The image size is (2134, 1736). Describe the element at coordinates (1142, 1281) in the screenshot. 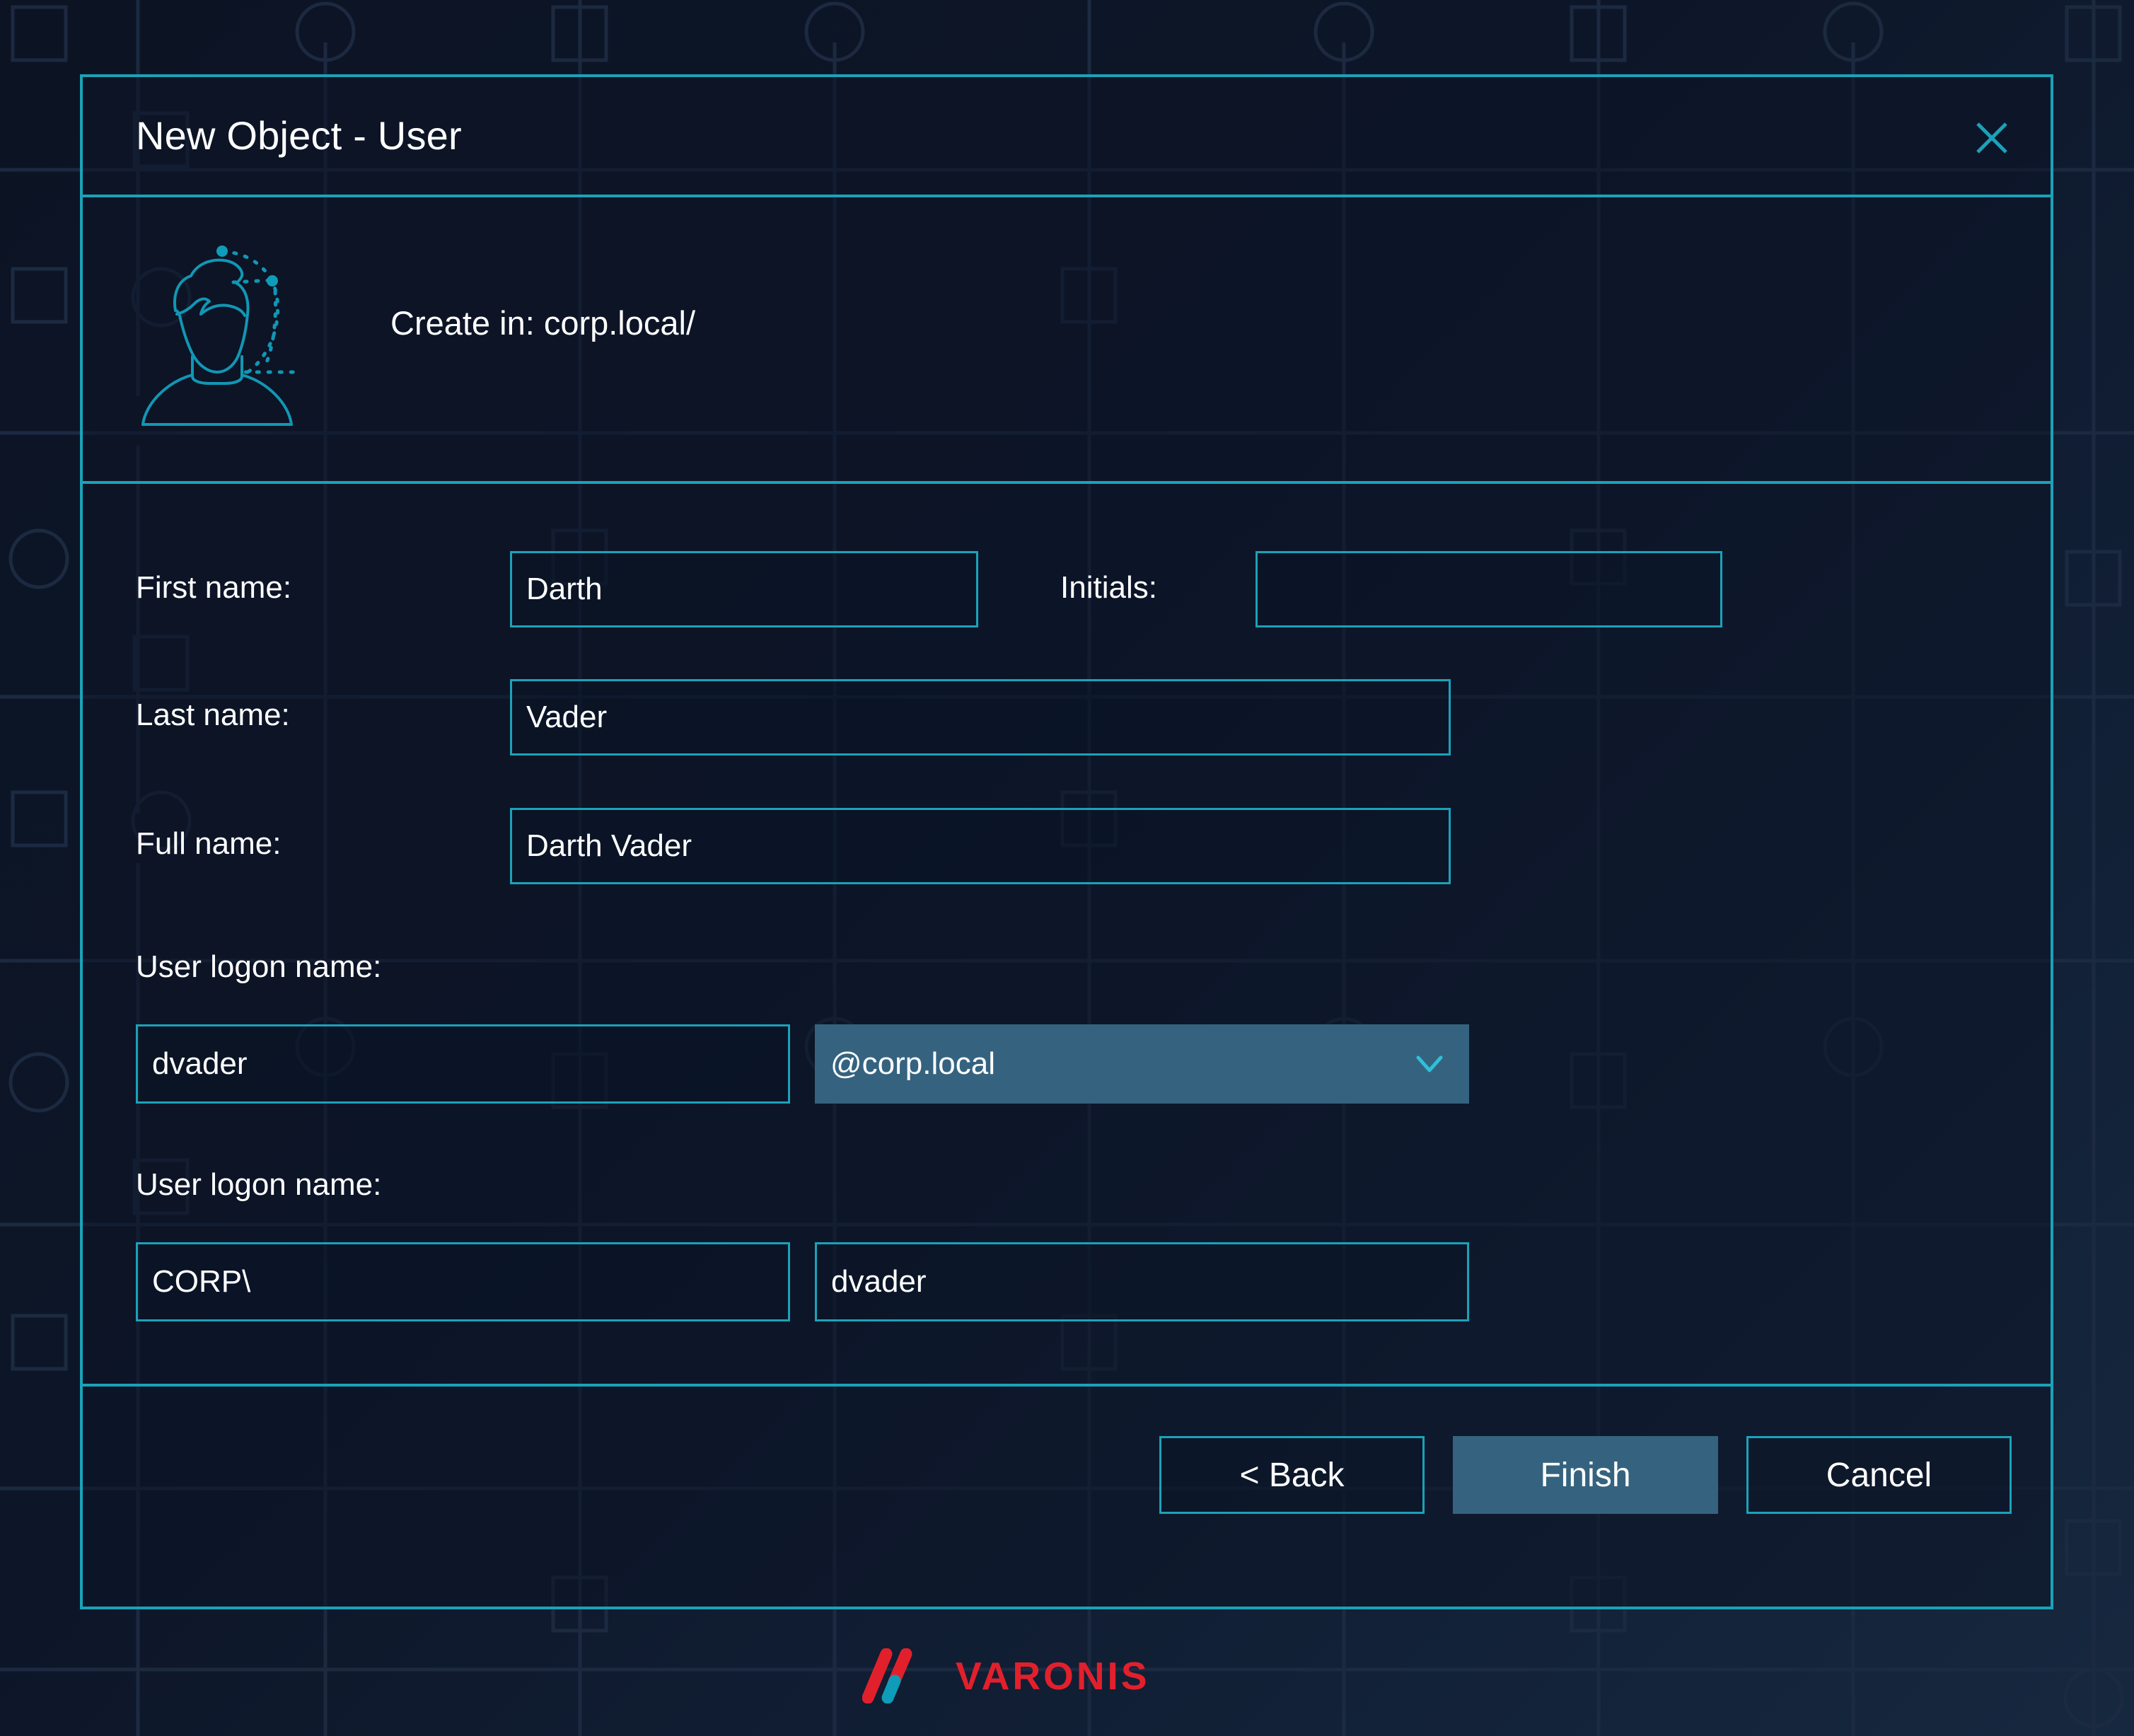

I see `sam-name-input: dvader` at that location.